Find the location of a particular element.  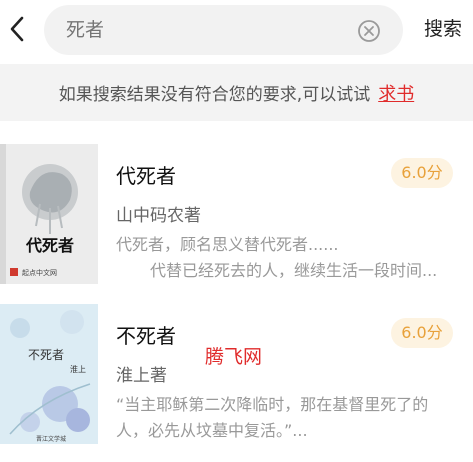

cover-author: 淮上 is located at coordinates (78, 369).